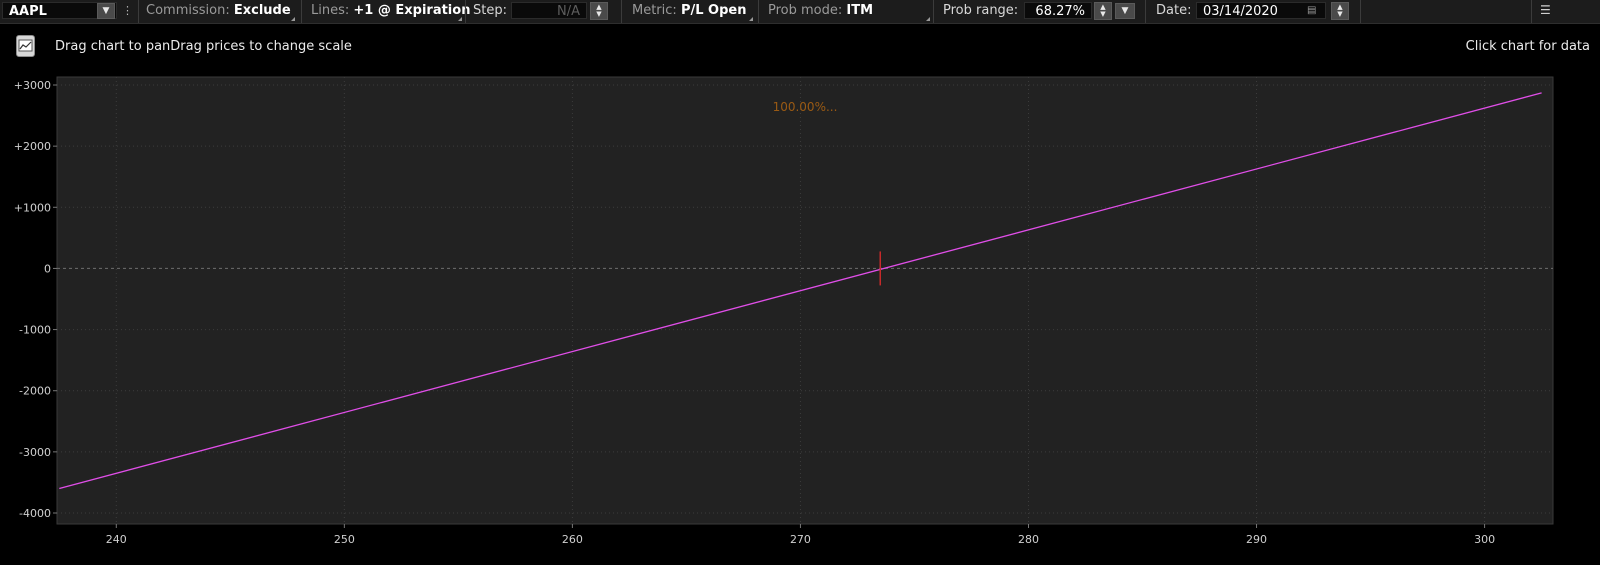  I want to click on metric-label: Metric:, so click(654, 10).